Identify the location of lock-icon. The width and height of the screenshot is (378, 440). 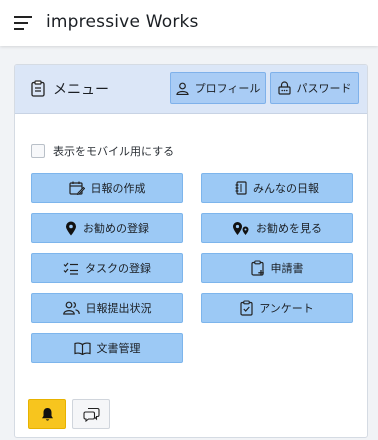
(284, 88).